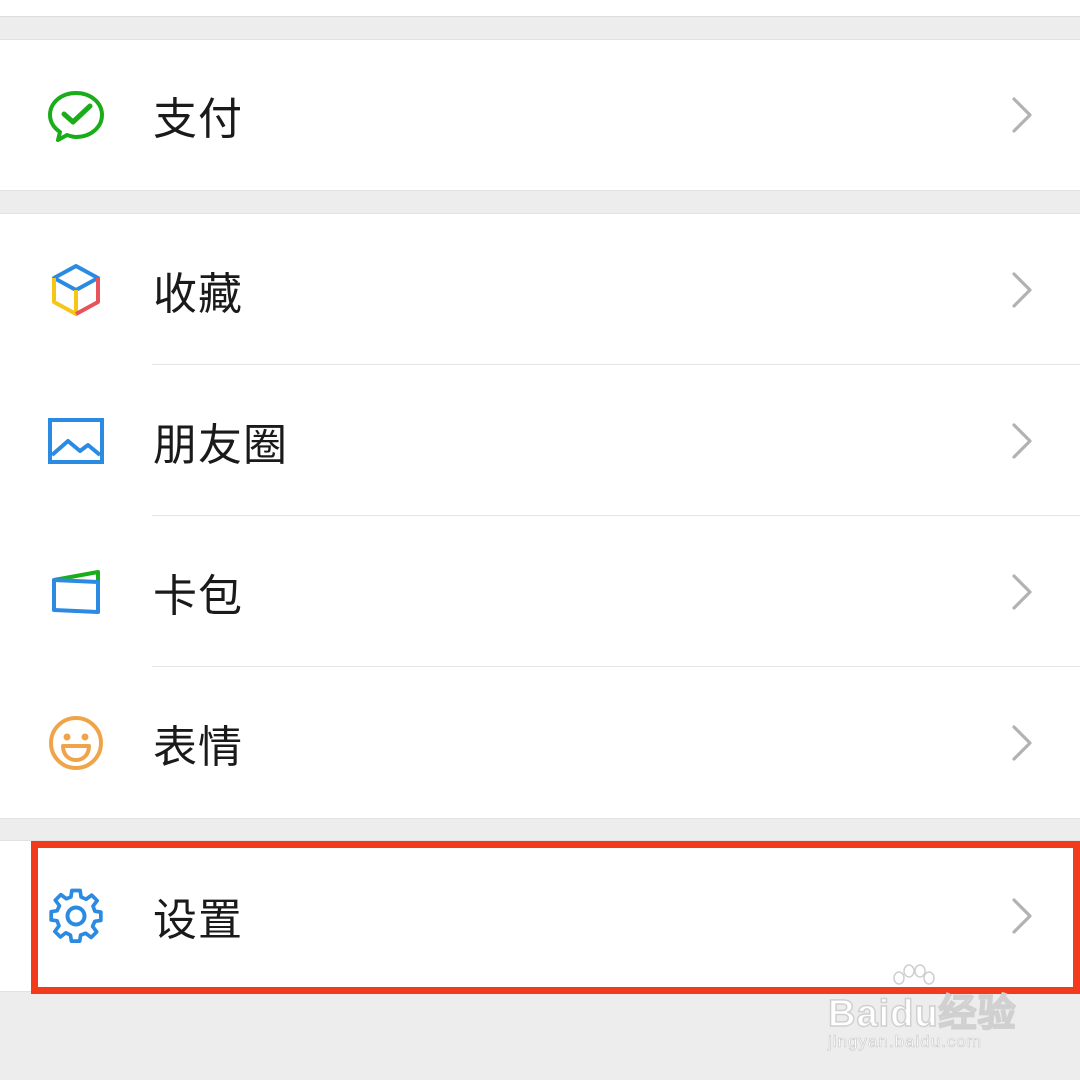  I want to click on menu-item-label: 朋友圈, so click(220, 445).